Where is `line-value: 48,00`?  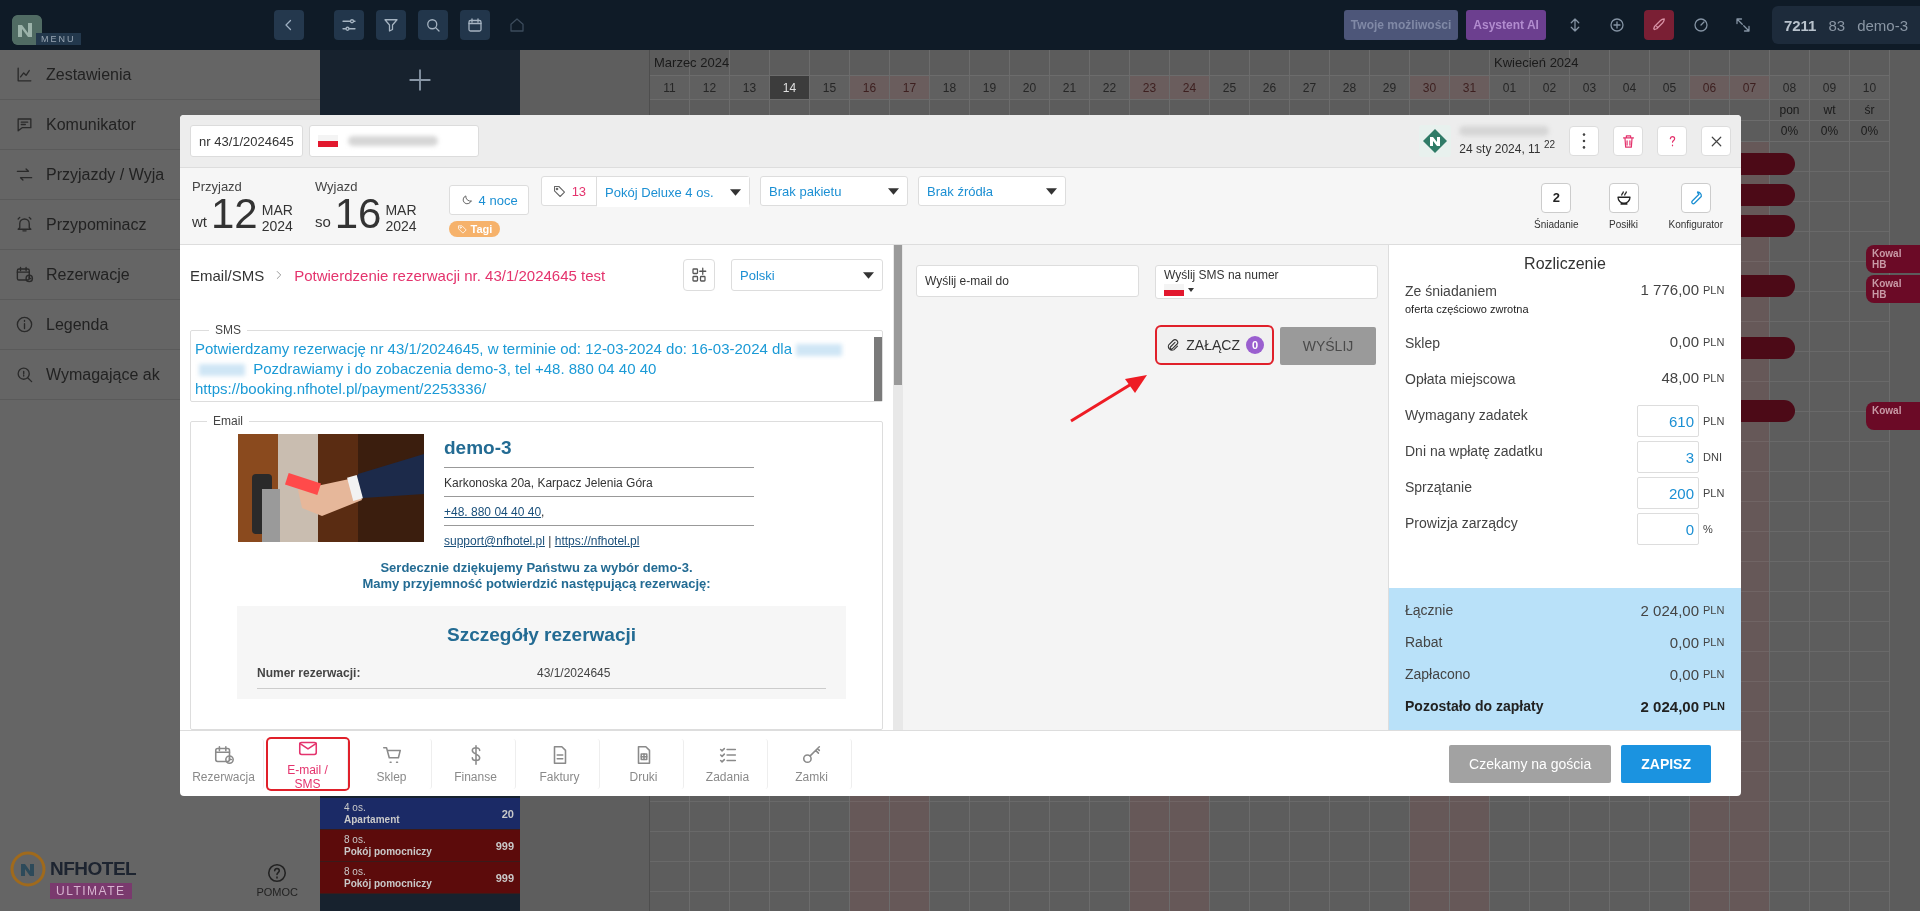 line-value: 48,00 is located at coordinates (1680, 377).